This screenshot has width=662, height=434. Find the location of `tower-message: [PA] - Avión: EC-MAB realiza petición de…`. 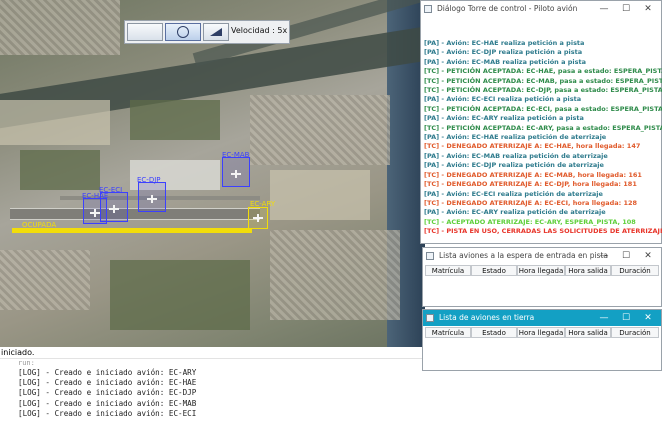

tower-message: [PA] - Avión: EC-MAB realiza petición de… is located at coordinates (516, 155).